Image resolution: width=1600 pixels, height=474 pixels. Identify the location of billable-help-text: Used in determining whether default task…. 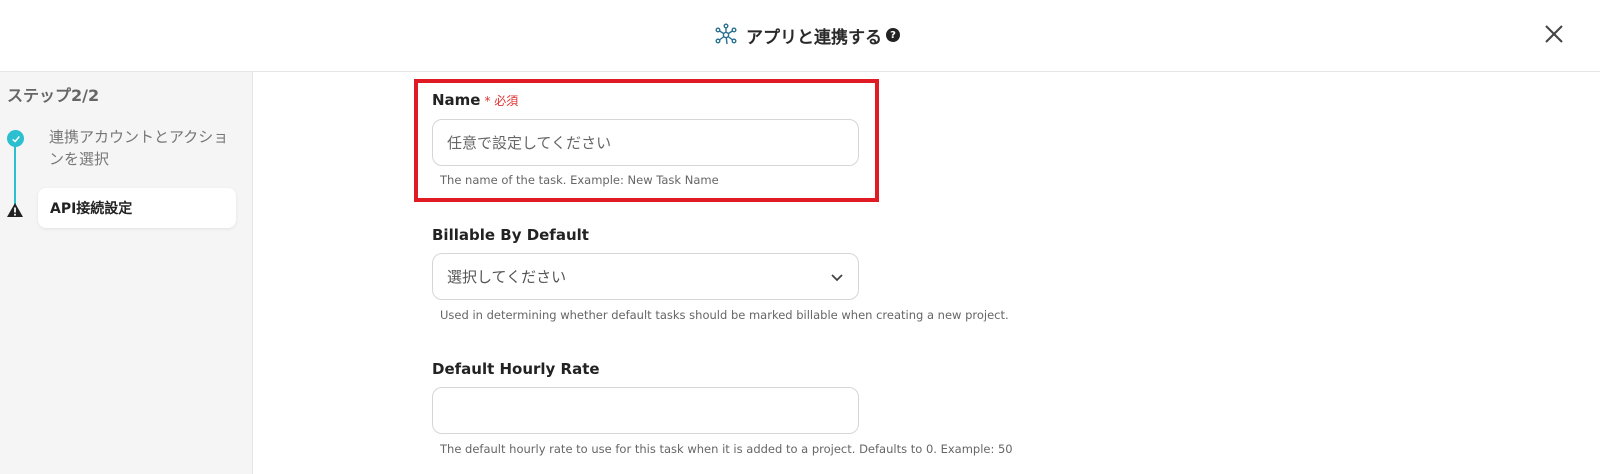
(724, 315).